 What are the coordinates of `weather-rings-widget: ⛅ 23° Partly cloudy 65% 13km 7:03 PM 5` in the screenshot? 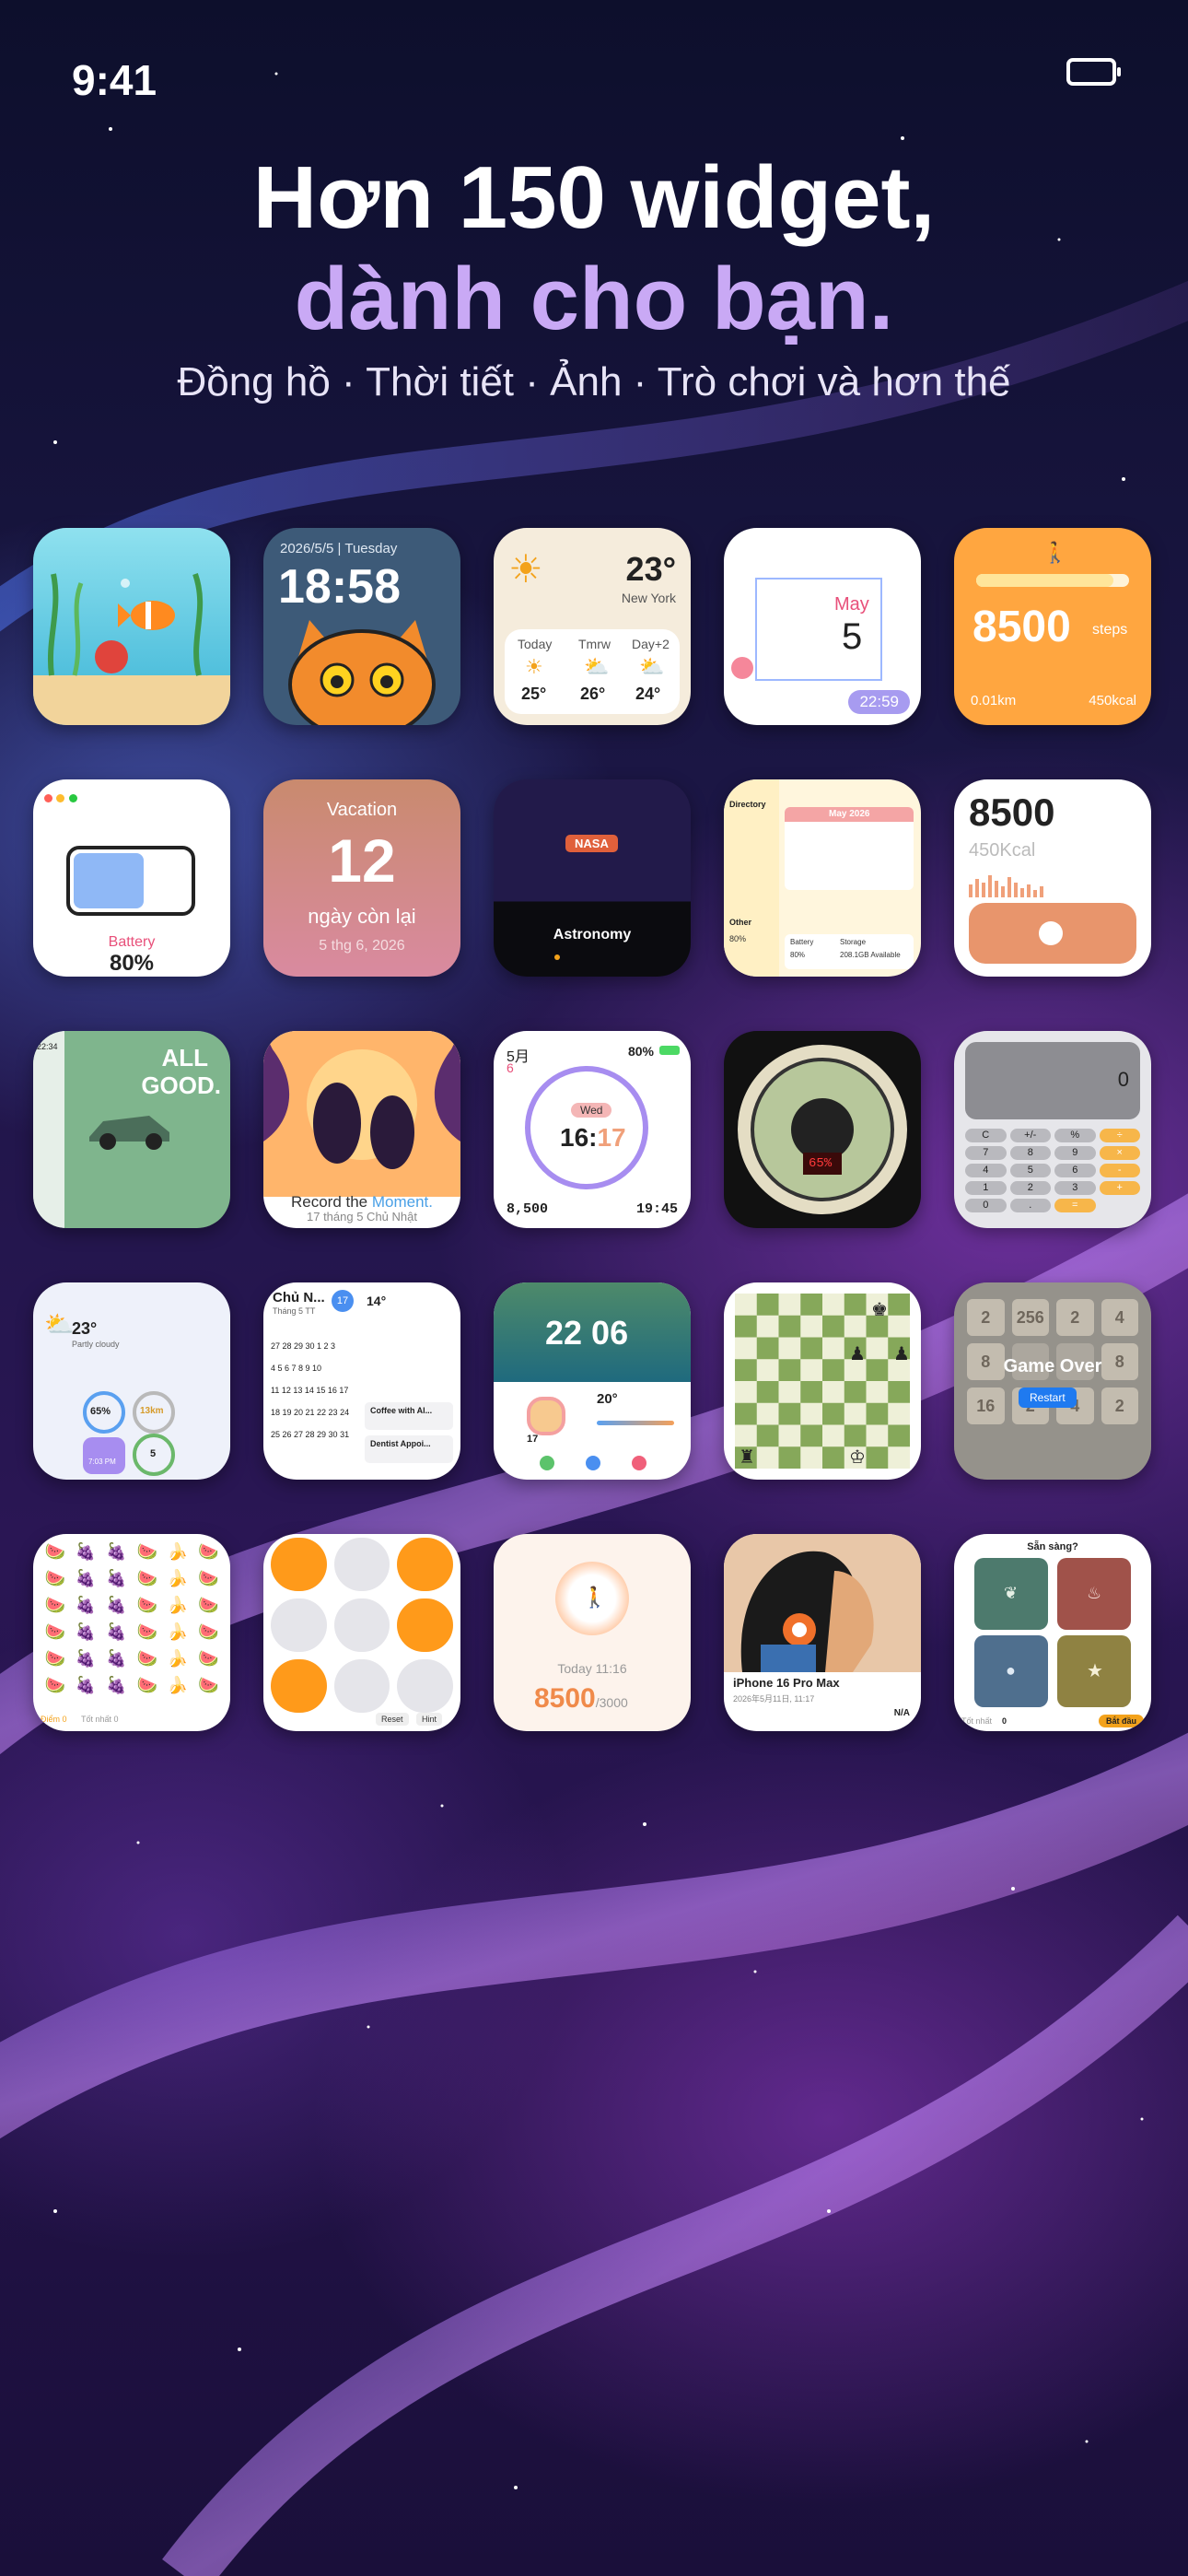 It's located at (131, 1381).